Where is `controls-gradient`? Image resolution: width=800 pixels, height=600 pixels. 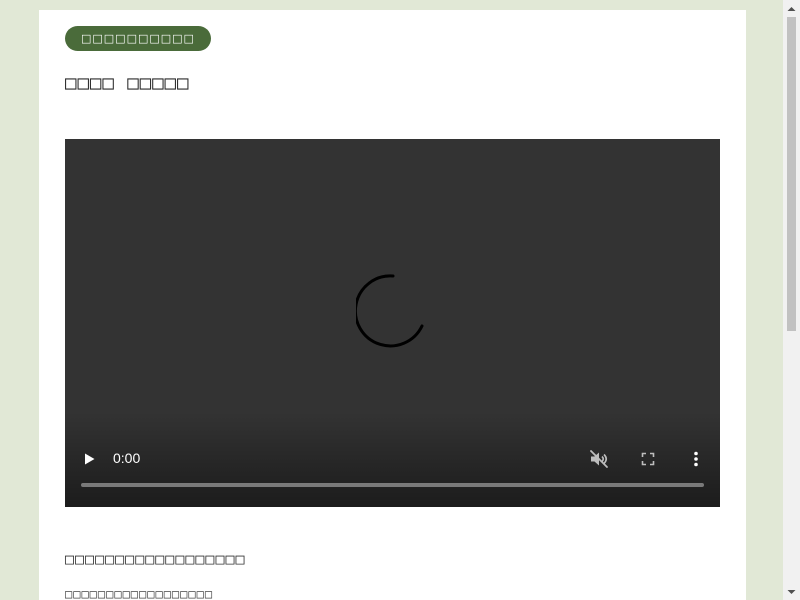 controls-gradient is located at coordinates (392, 459).